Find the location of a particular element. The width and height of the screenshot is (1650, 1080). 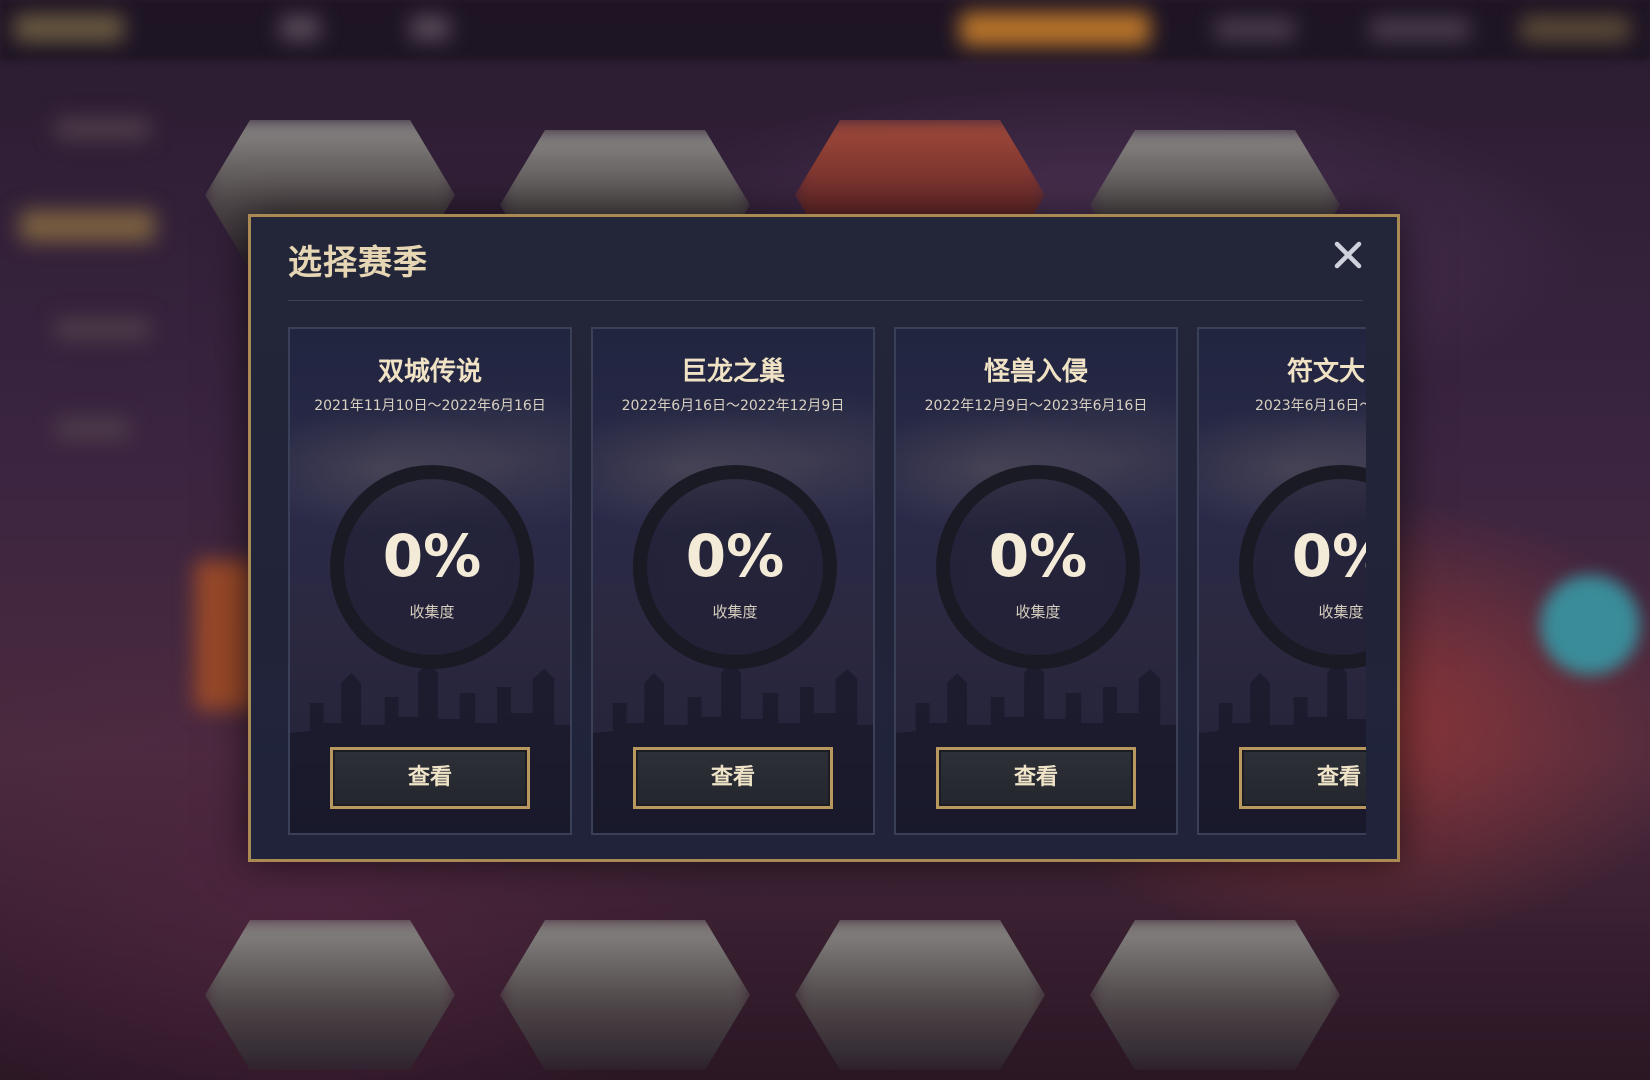

blurred-sidebar-item-active is located at coordinates (87, 226).